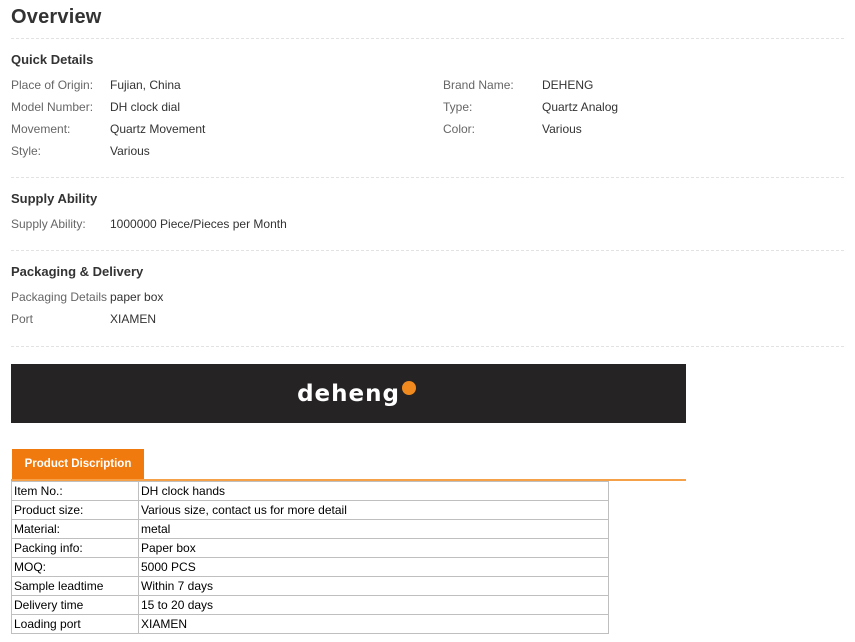  What do you see at coordinates (52, 59) in the screenshot?
I see `quick-details-heading: Quick Details` at bounding box center [52, 59].